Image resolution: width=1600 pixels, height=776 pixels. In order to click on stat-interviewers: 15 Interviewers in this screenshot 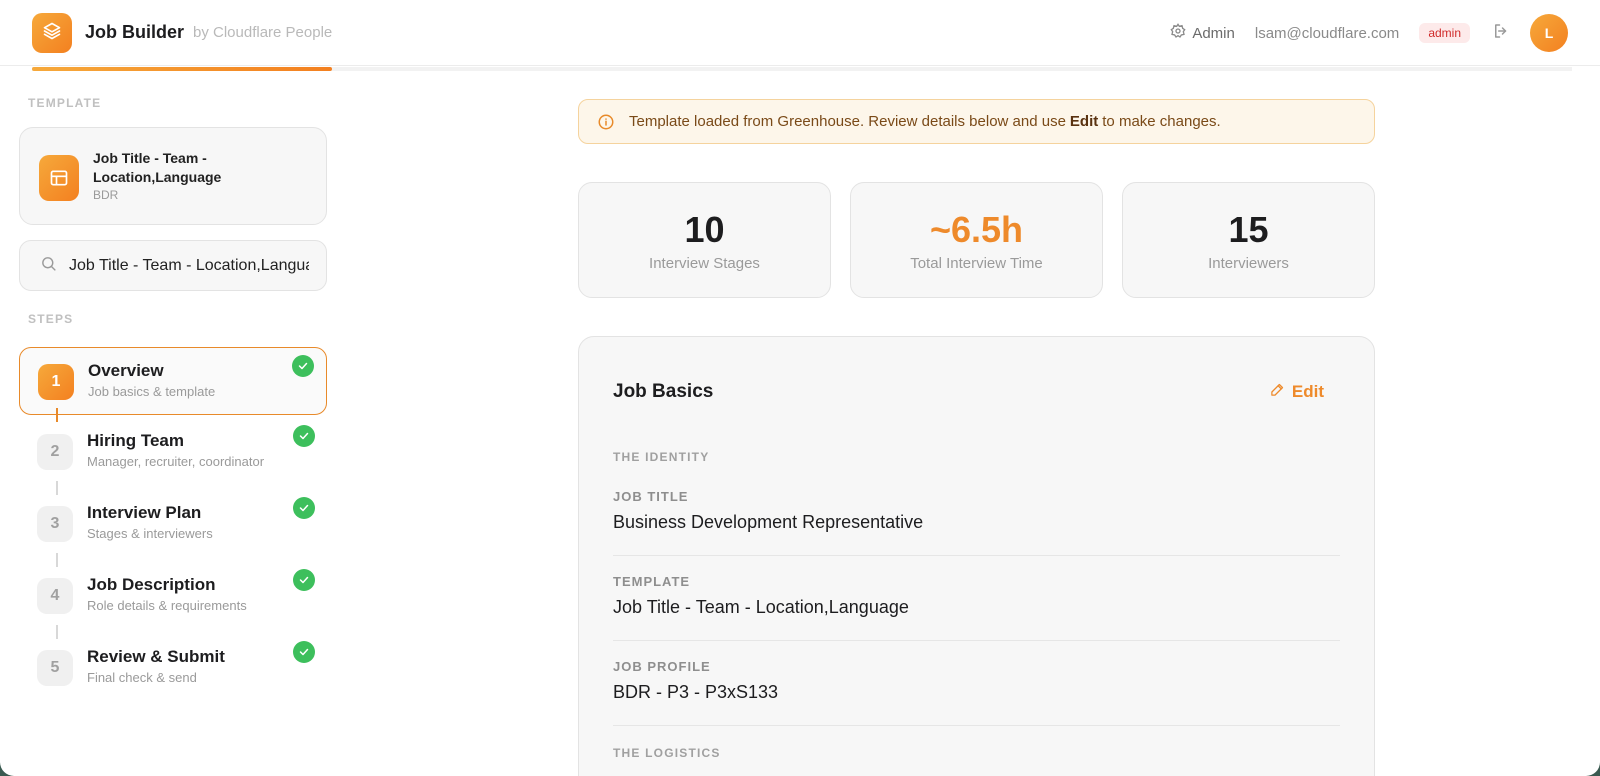, I will do `click(1248, 240)`.